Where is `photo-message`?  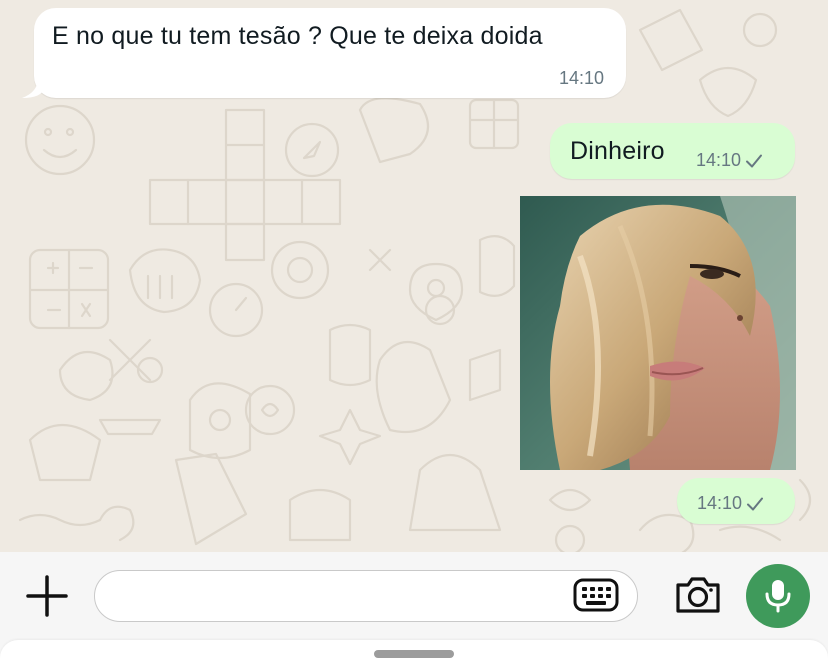
photo-message is located at coordinates (658, 333).